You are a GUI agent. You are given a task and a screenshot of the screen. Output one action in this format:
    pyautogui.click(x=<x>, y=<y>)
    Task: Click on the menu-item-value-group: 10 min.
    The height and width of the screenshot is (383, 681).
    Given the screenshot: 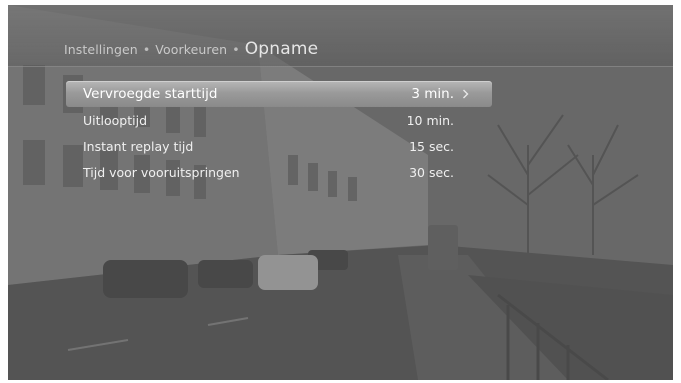 What is the action you would take?
    pyautogui.click(x=438, y=120)
    